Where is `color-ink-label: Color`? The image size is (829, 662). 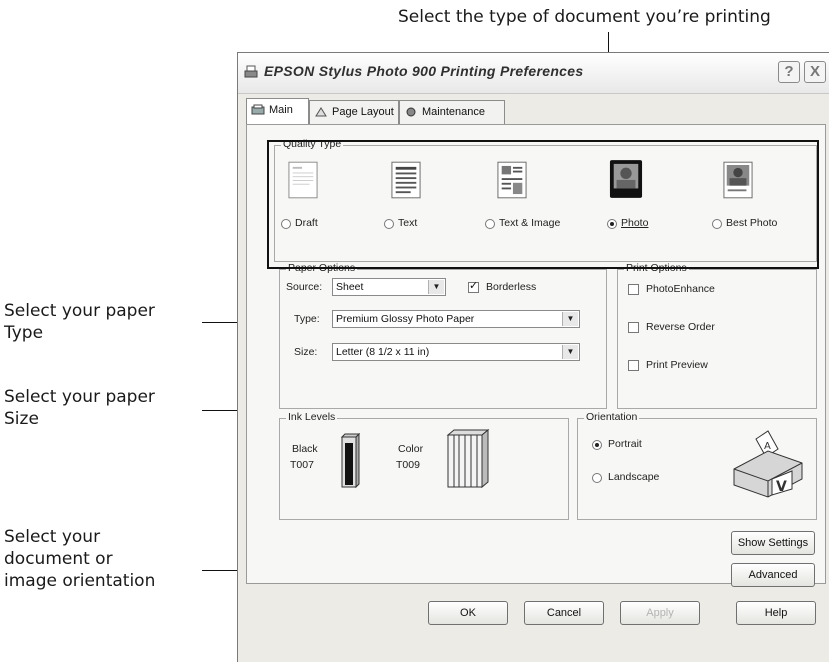
color-ink-label: Color is located at coordinates (411, 449).